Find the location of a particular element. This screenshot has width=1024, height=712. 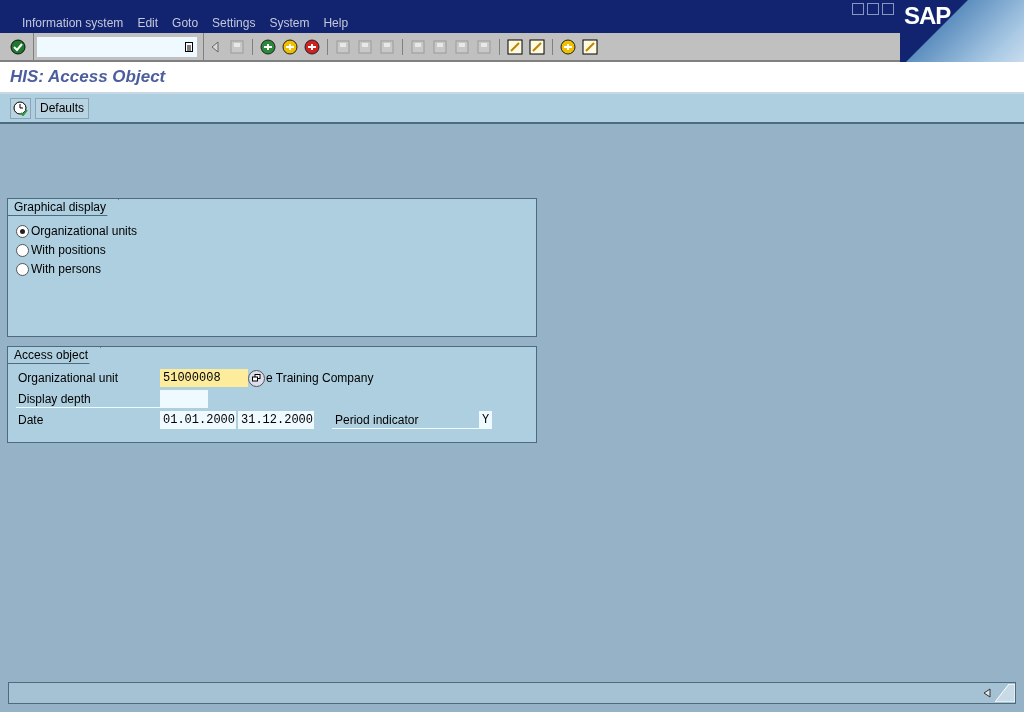

input-field: 51000008 is located at coordinates (204, 378).